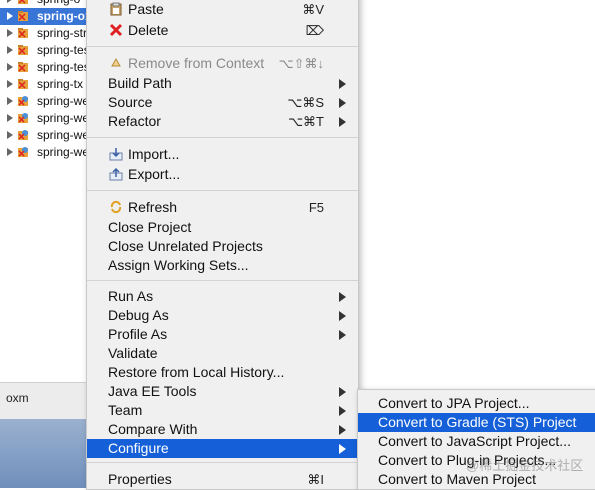 This screenshot has width=595, height=490. I want to click on shortcut-label: ⌘I, so click(315, 479).